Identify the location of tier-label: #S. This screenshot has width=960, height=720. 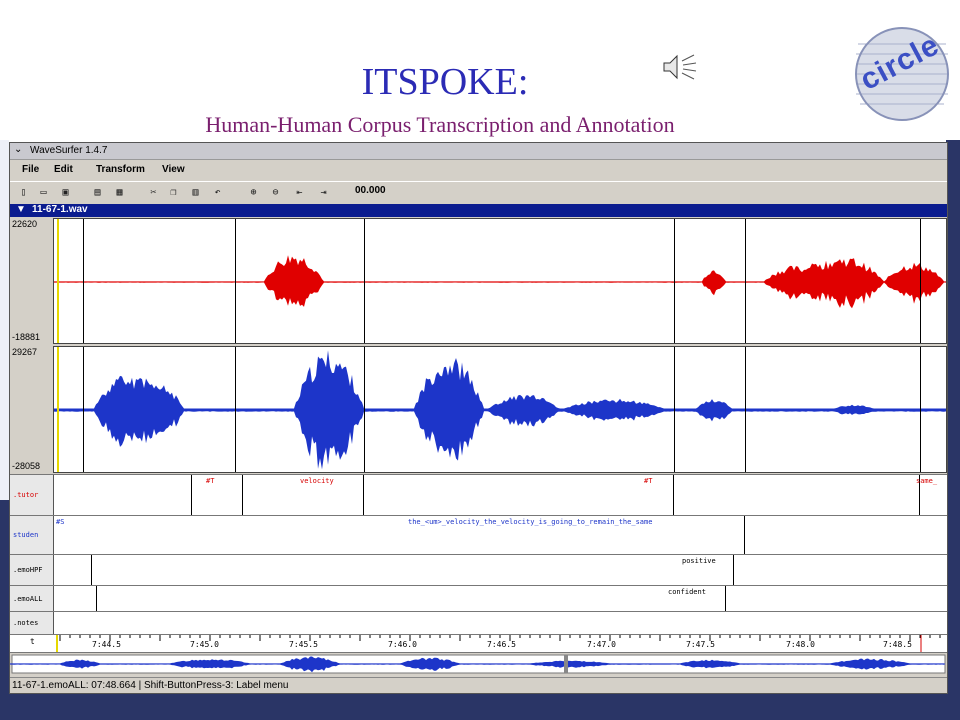
(60, 522).